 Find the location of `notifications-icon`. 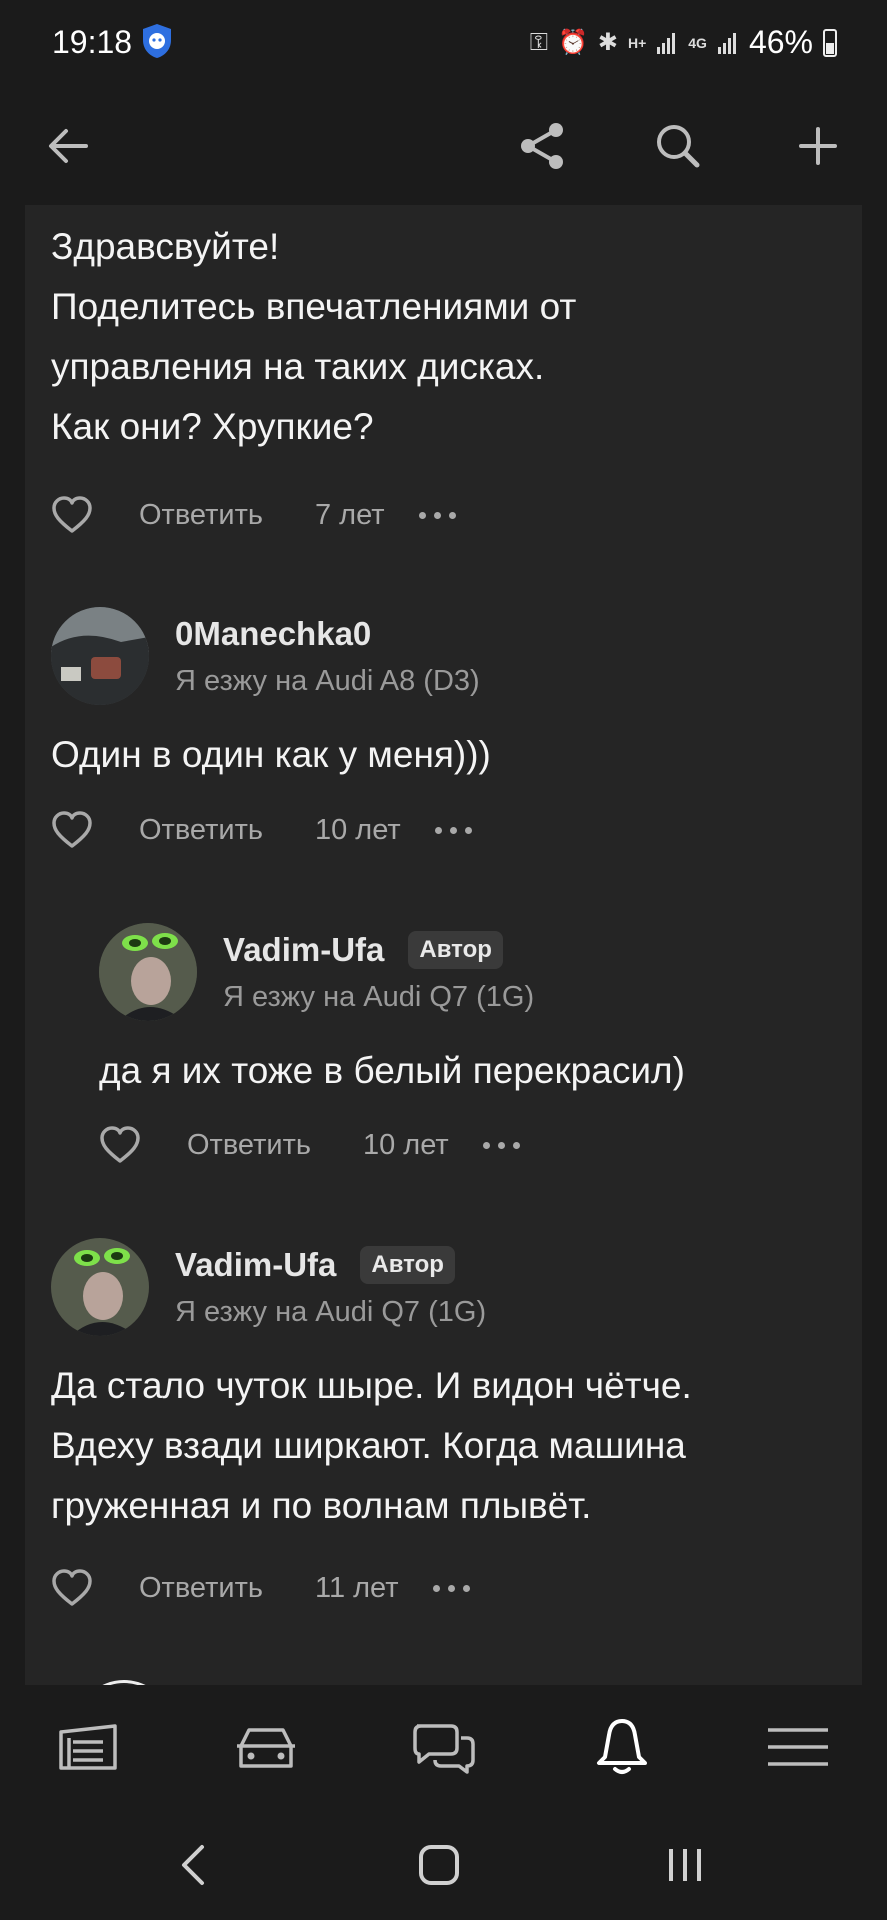

notifications-icon is located at coordinates (622, 1746).